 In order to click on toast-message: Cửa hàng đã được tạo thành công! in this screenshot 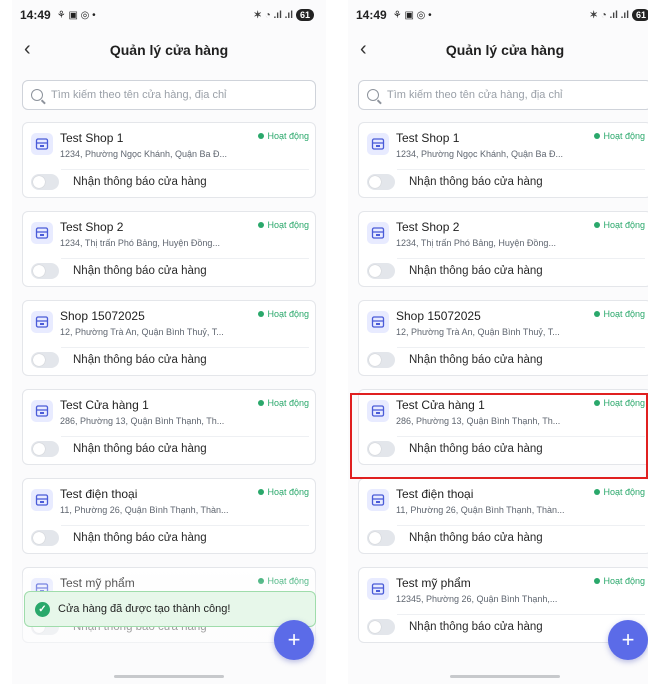, I will do `click(144, 609)`.